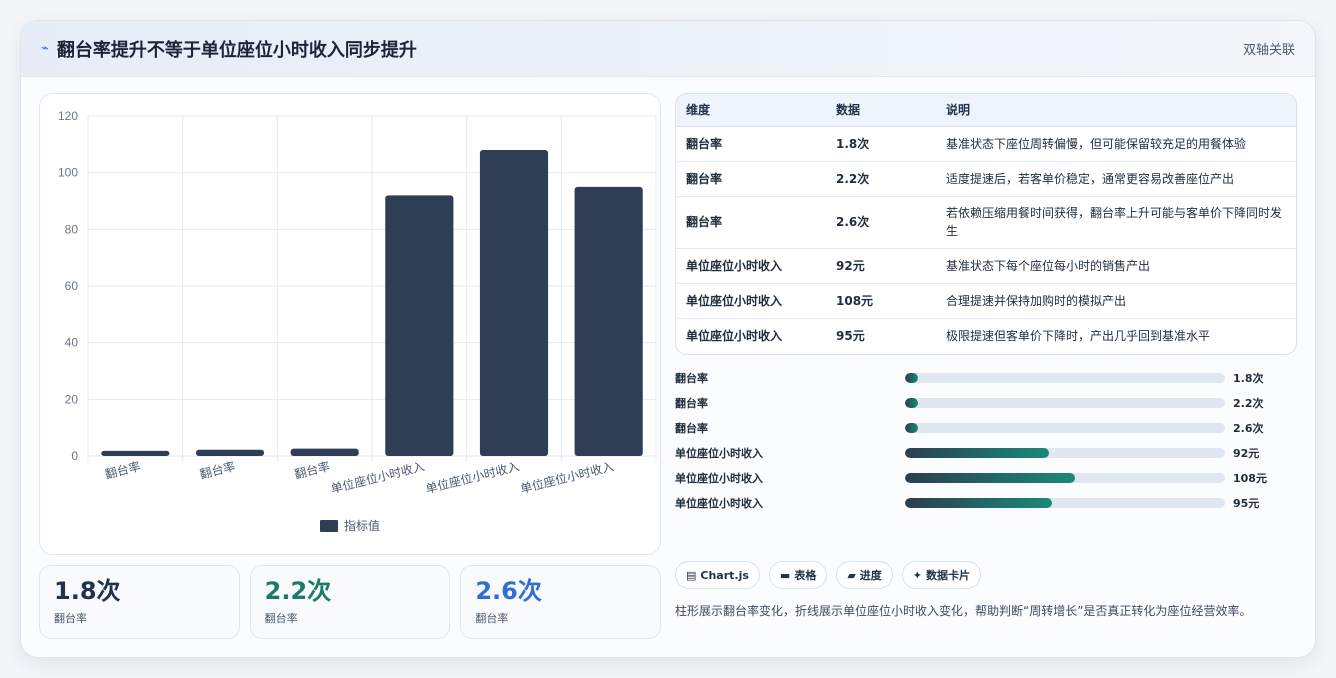 This screenshot has height=678, width=1336. I want to click on table-row: 翻台率 1.8次 基准状态下座位周转偏慢，但可能保留较充足的用餐体验, so click(986, 144).